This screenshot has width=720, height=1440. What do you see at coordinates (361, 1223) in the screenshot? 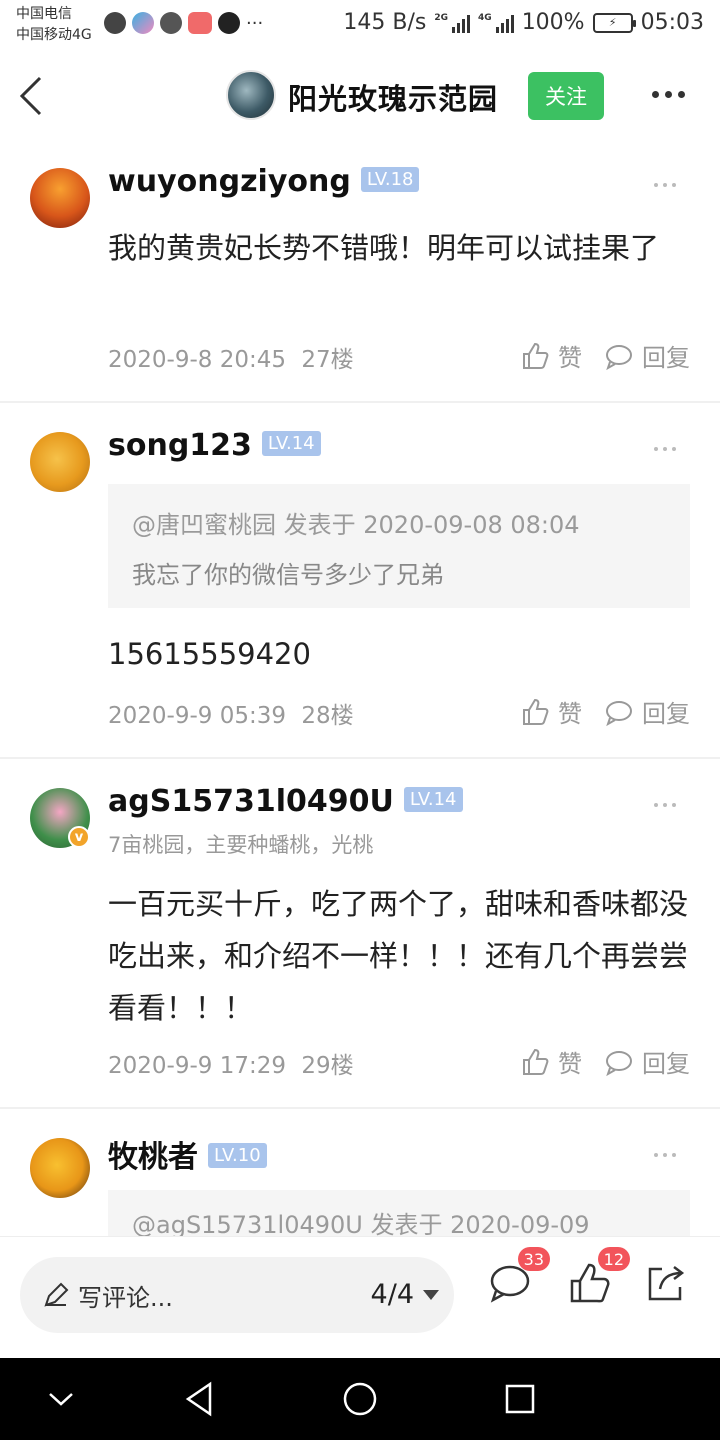
I see `quote-header: @agS15731l0490U 发表于 2020-09-09` at bounding box center [361, 1223].